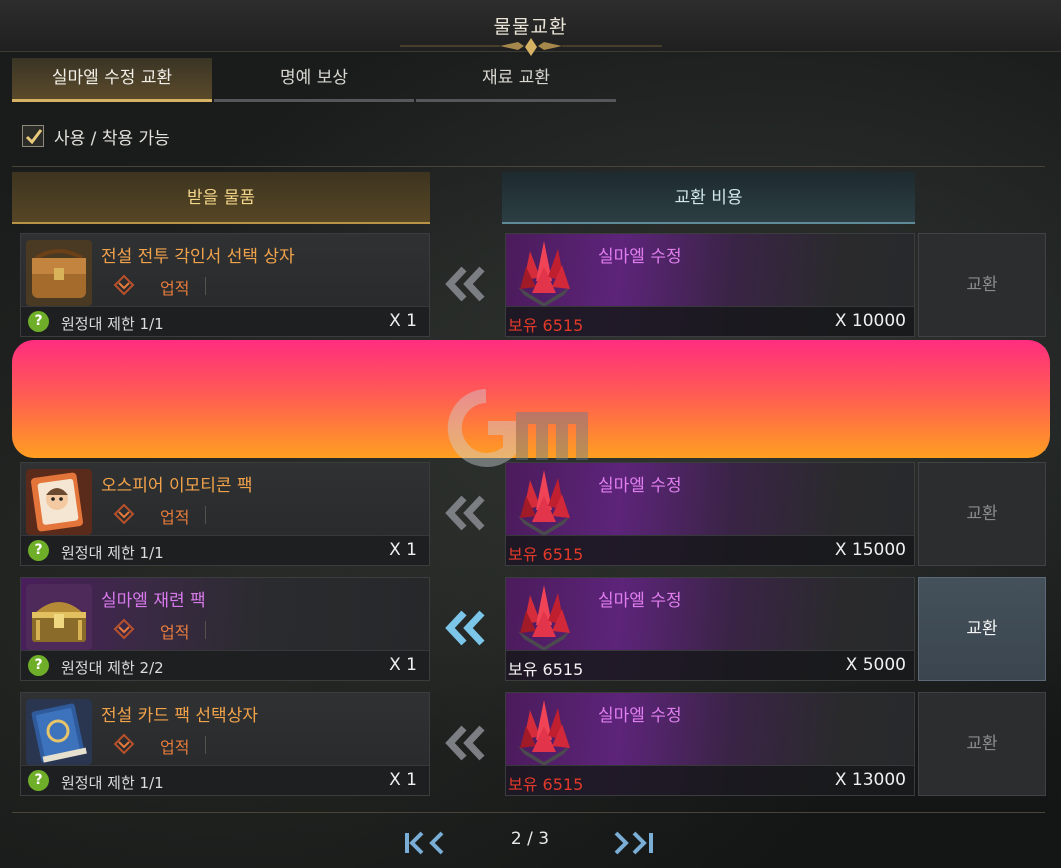  Describe the element at coordinates (708, 198) in the screenshot. I see `exchange-cost-header: 교환 비용` at that location.